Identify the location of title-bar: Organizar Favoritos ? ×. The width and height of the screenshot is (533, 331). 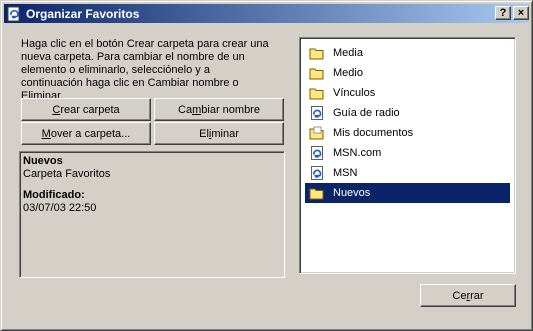
(266, 13).